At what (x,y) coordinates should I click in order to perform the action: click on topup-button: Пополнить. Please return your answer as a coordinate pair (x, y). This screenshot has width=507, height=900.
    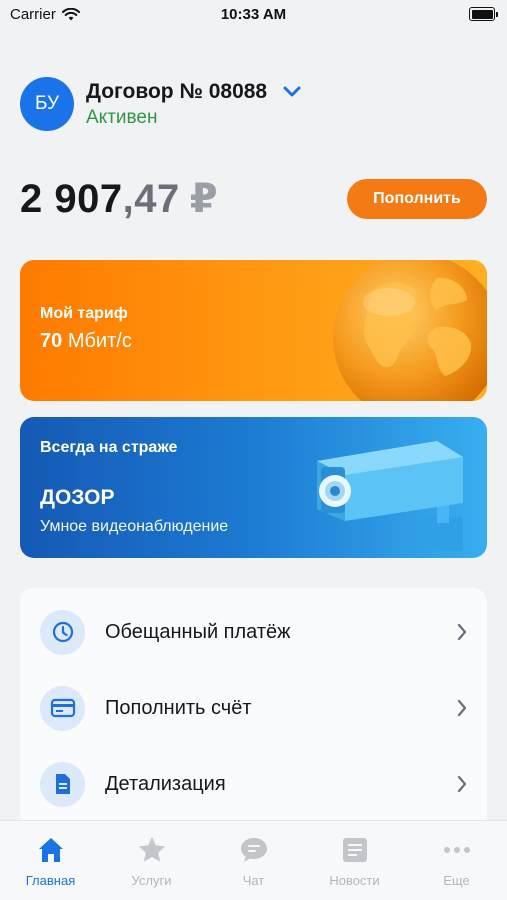
    Looking at the image, I should click on (417, 199).